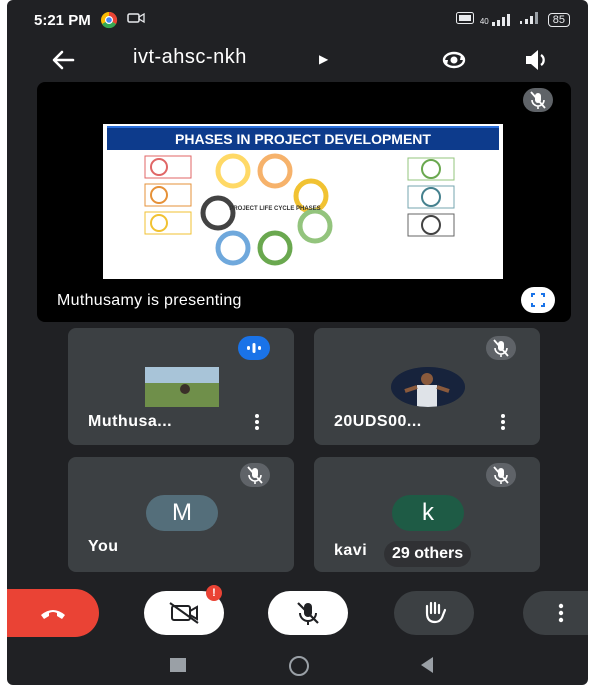 Image resolution: width=595 pixels, height=685 pixels. What do you see at coordinates (428, 554) in the screenshot?
I see `others-count-badge: 29 others` at bounding box center [428, 554].